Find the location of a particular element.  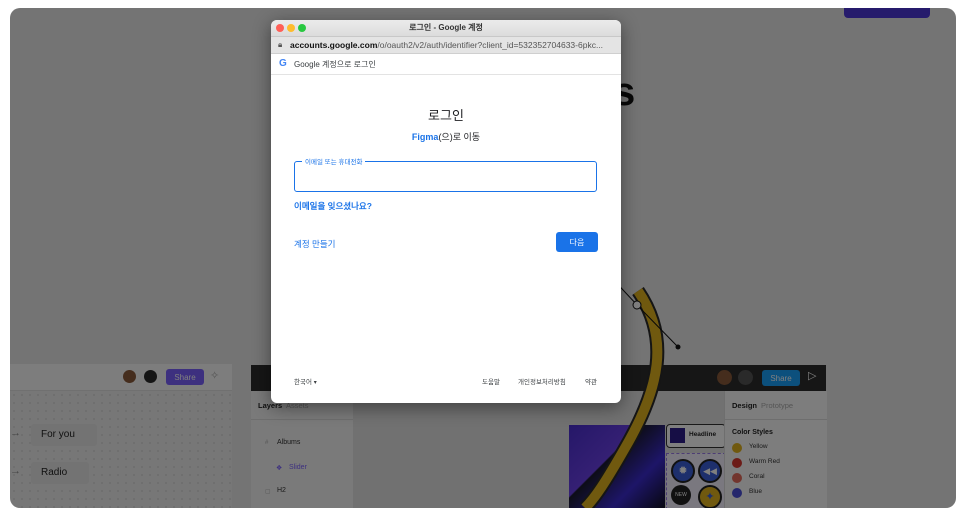

email-field-container: 이메일 또는 휴대전화 is located at coordinates (445, 174).